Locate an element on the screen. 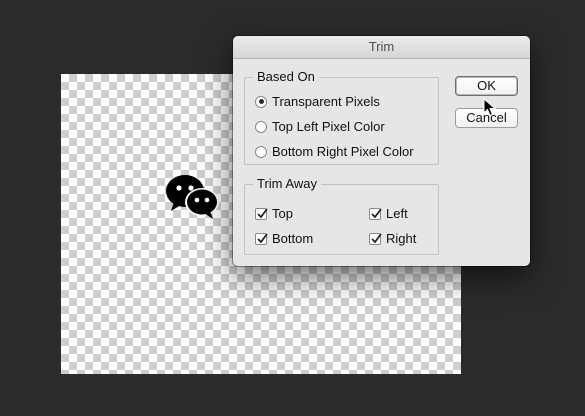 The width and height of the screenshot is (585, 416). radio-top-left-pixel-color: Top Left Pixel Color is located at coordinates (320, 126).